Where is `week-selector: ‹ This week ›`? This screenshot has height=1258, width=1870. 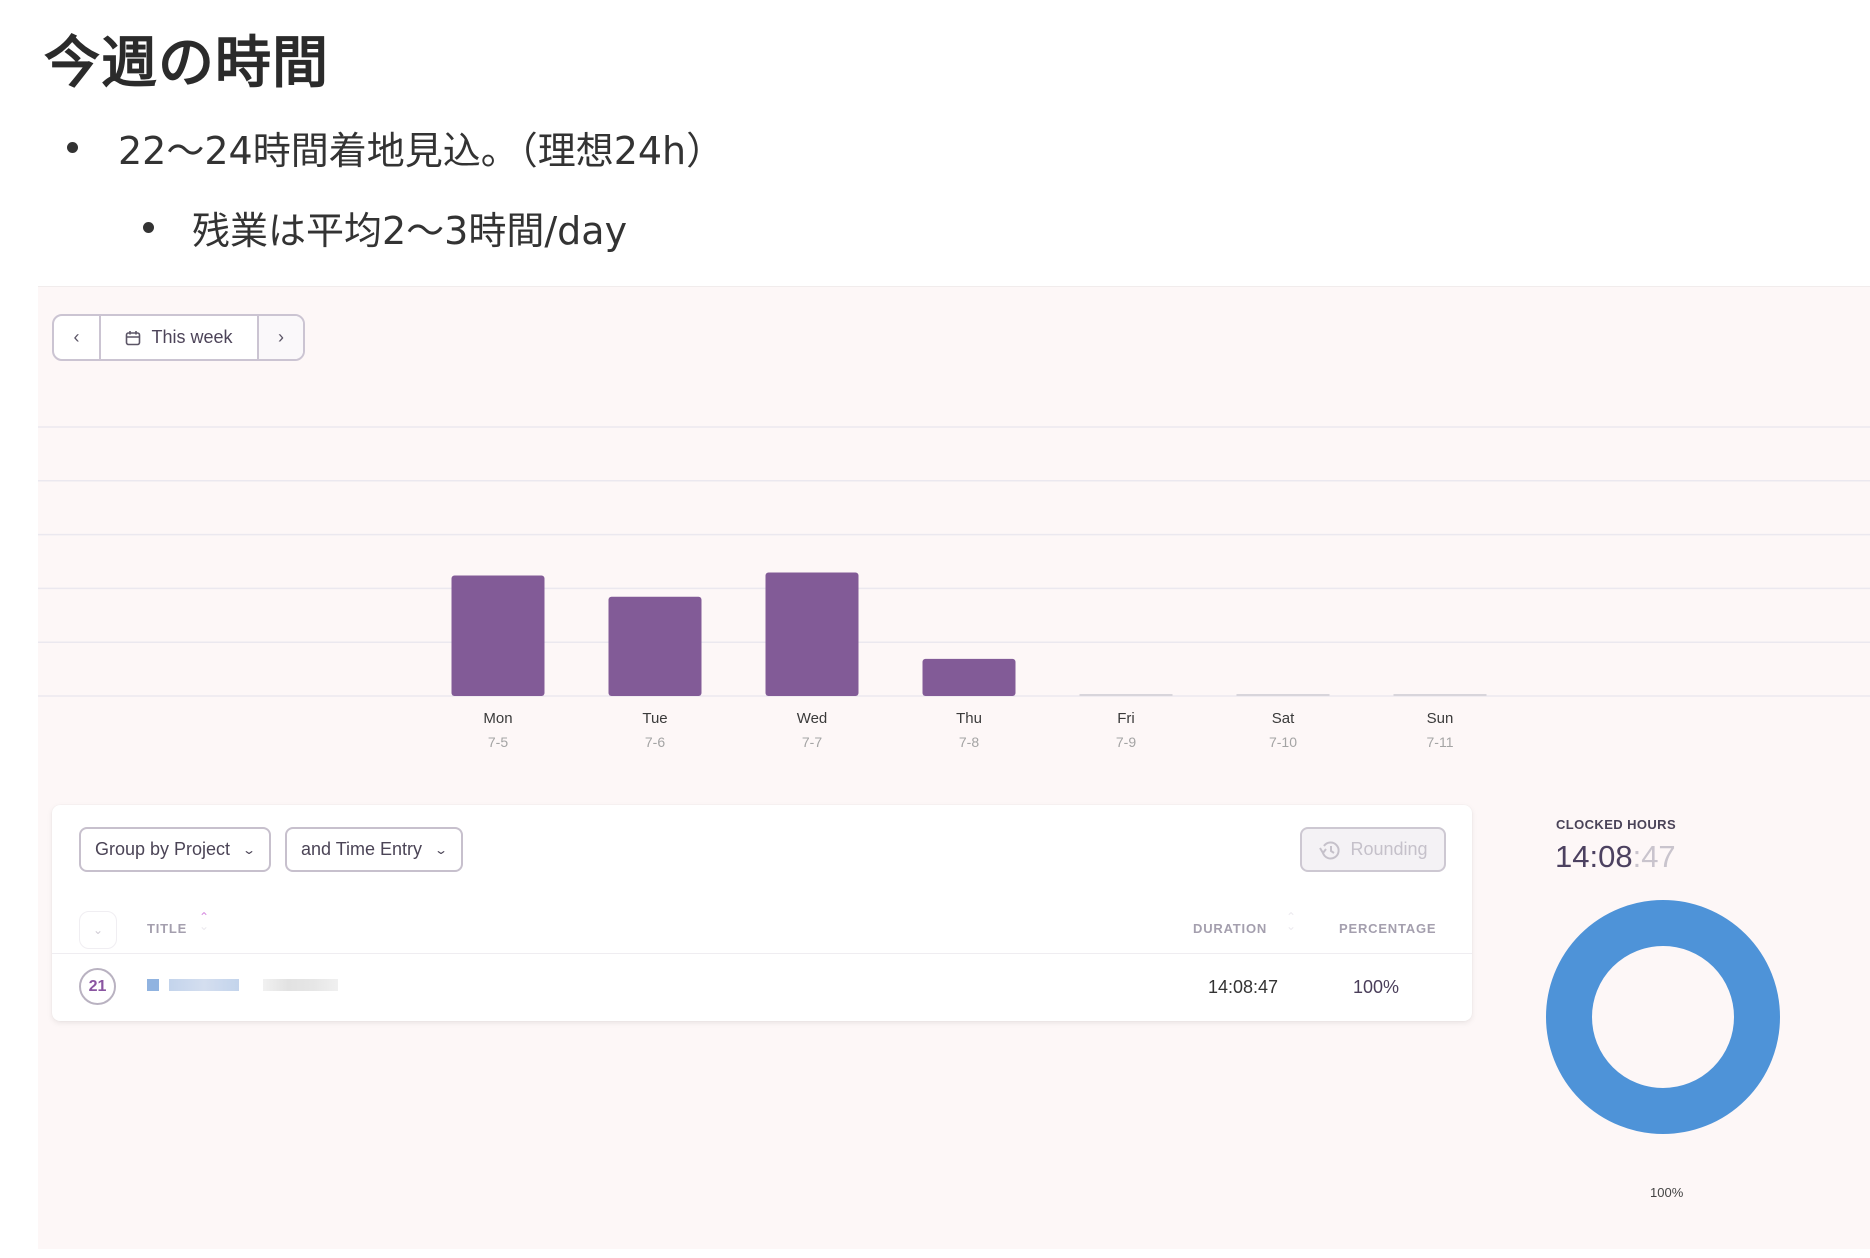 week-selector: ‹ This week › is located at coordinates (178, 337).